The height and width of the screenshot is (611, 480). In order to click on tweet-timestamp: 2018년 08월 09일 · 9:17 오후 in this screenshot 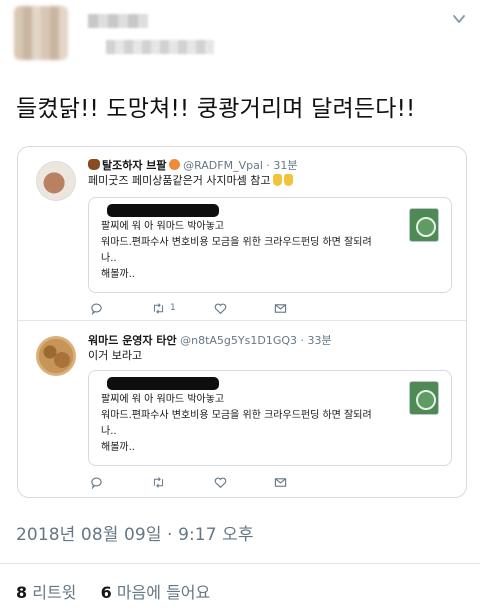, I will do `click(135, 532)`.